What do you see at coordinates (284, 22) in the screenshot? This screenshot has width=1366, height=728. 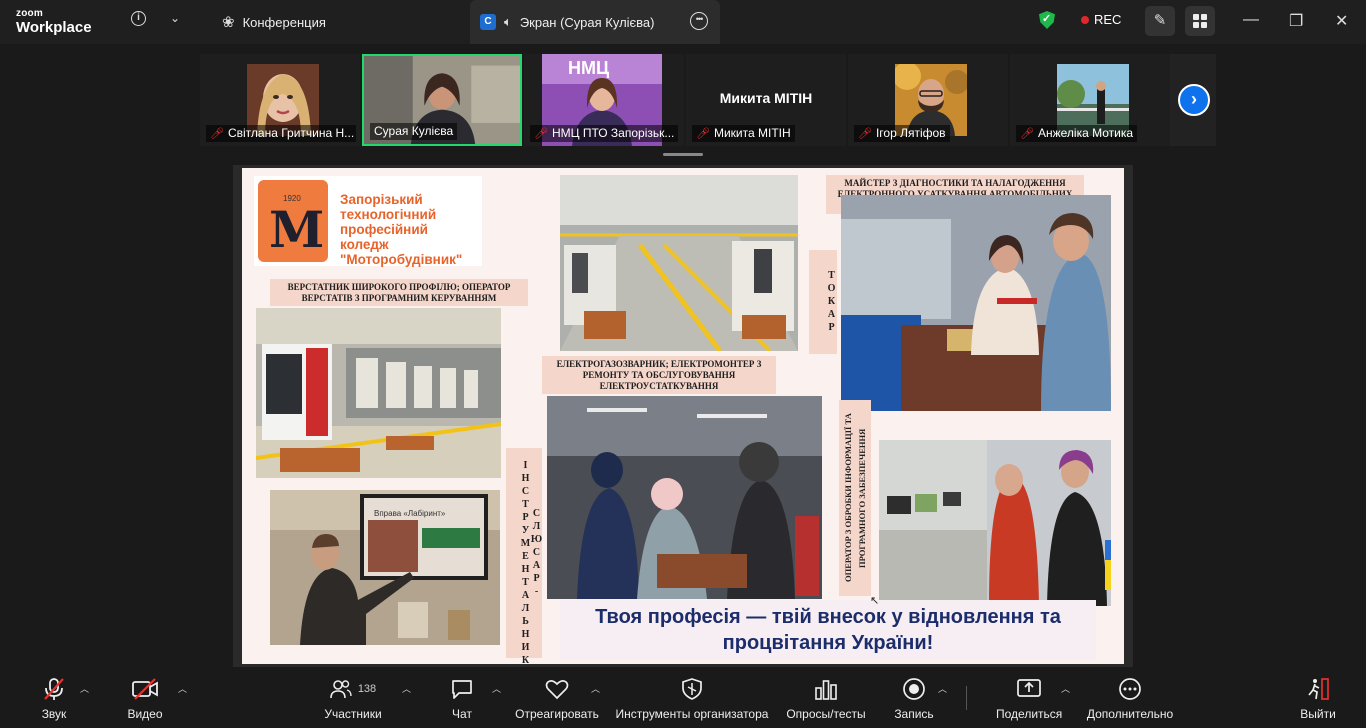 I see `tab-meeting-label: Конференция` at bounding box center [284, 22].